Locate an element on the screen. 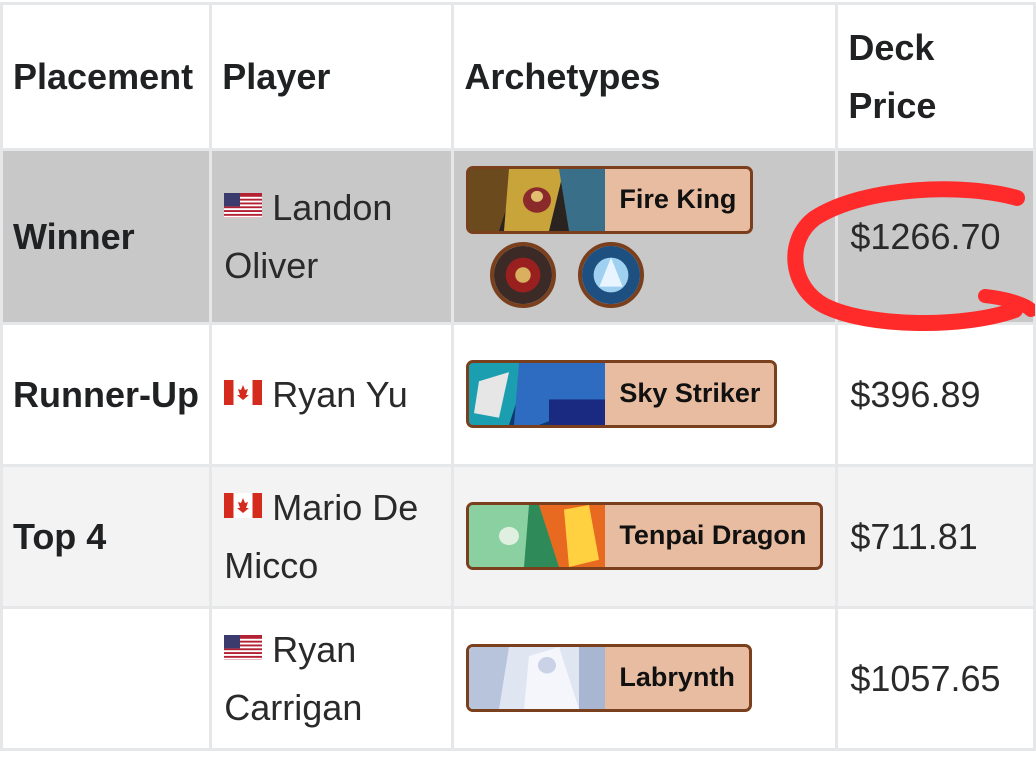  price-cell: $711.81 is located at coordinates (935, 536).